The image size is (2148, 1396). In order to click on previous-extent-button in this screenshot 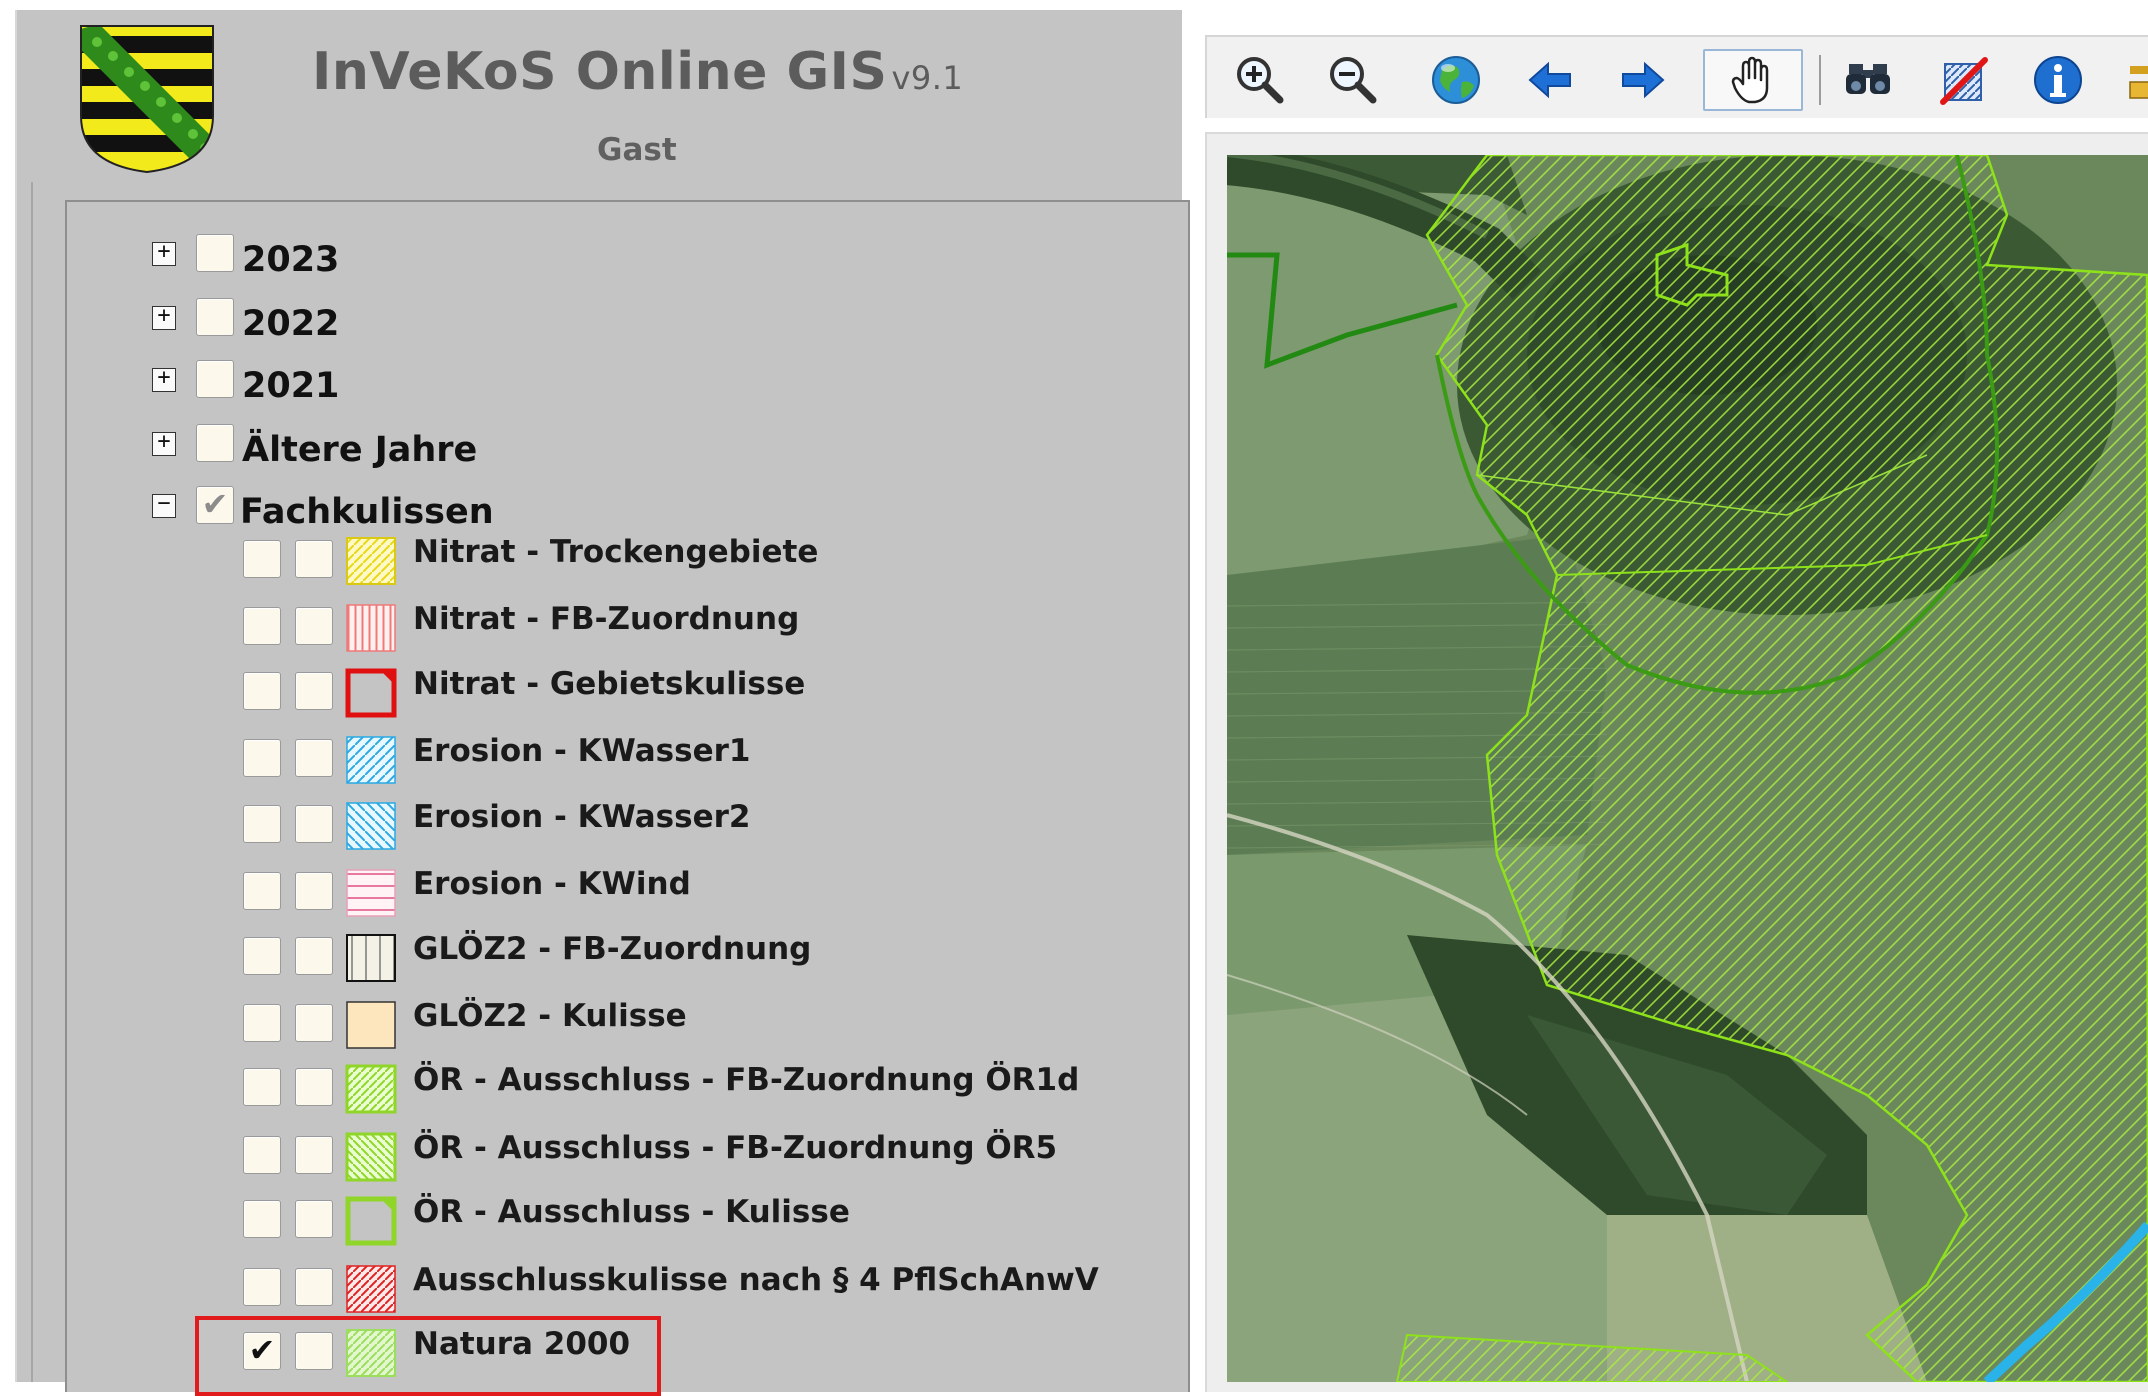, I will do `click(1550, 80)`.